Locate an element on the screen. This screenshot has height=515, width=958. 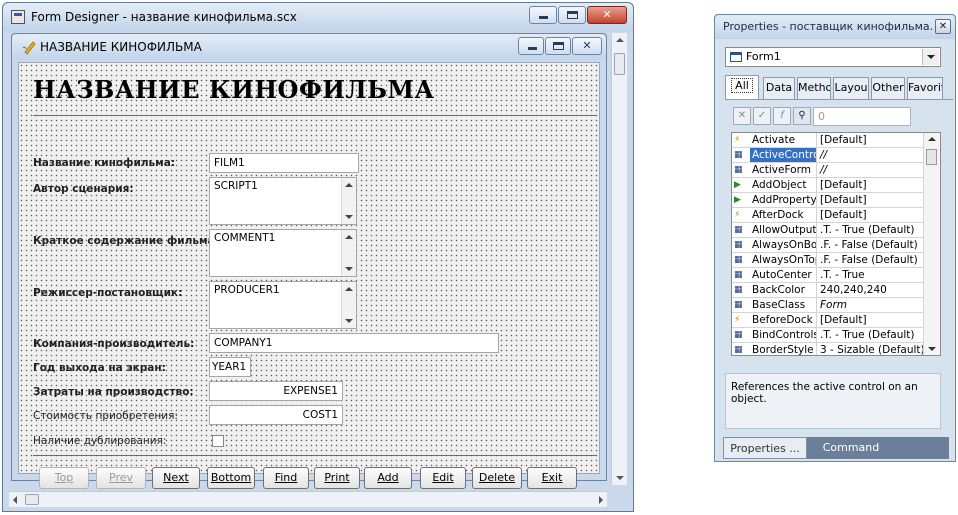
form-titlebar: НАЗВАНИЕ КИНОФИЛЬМА ✕ is located at coordinates (309, 47).